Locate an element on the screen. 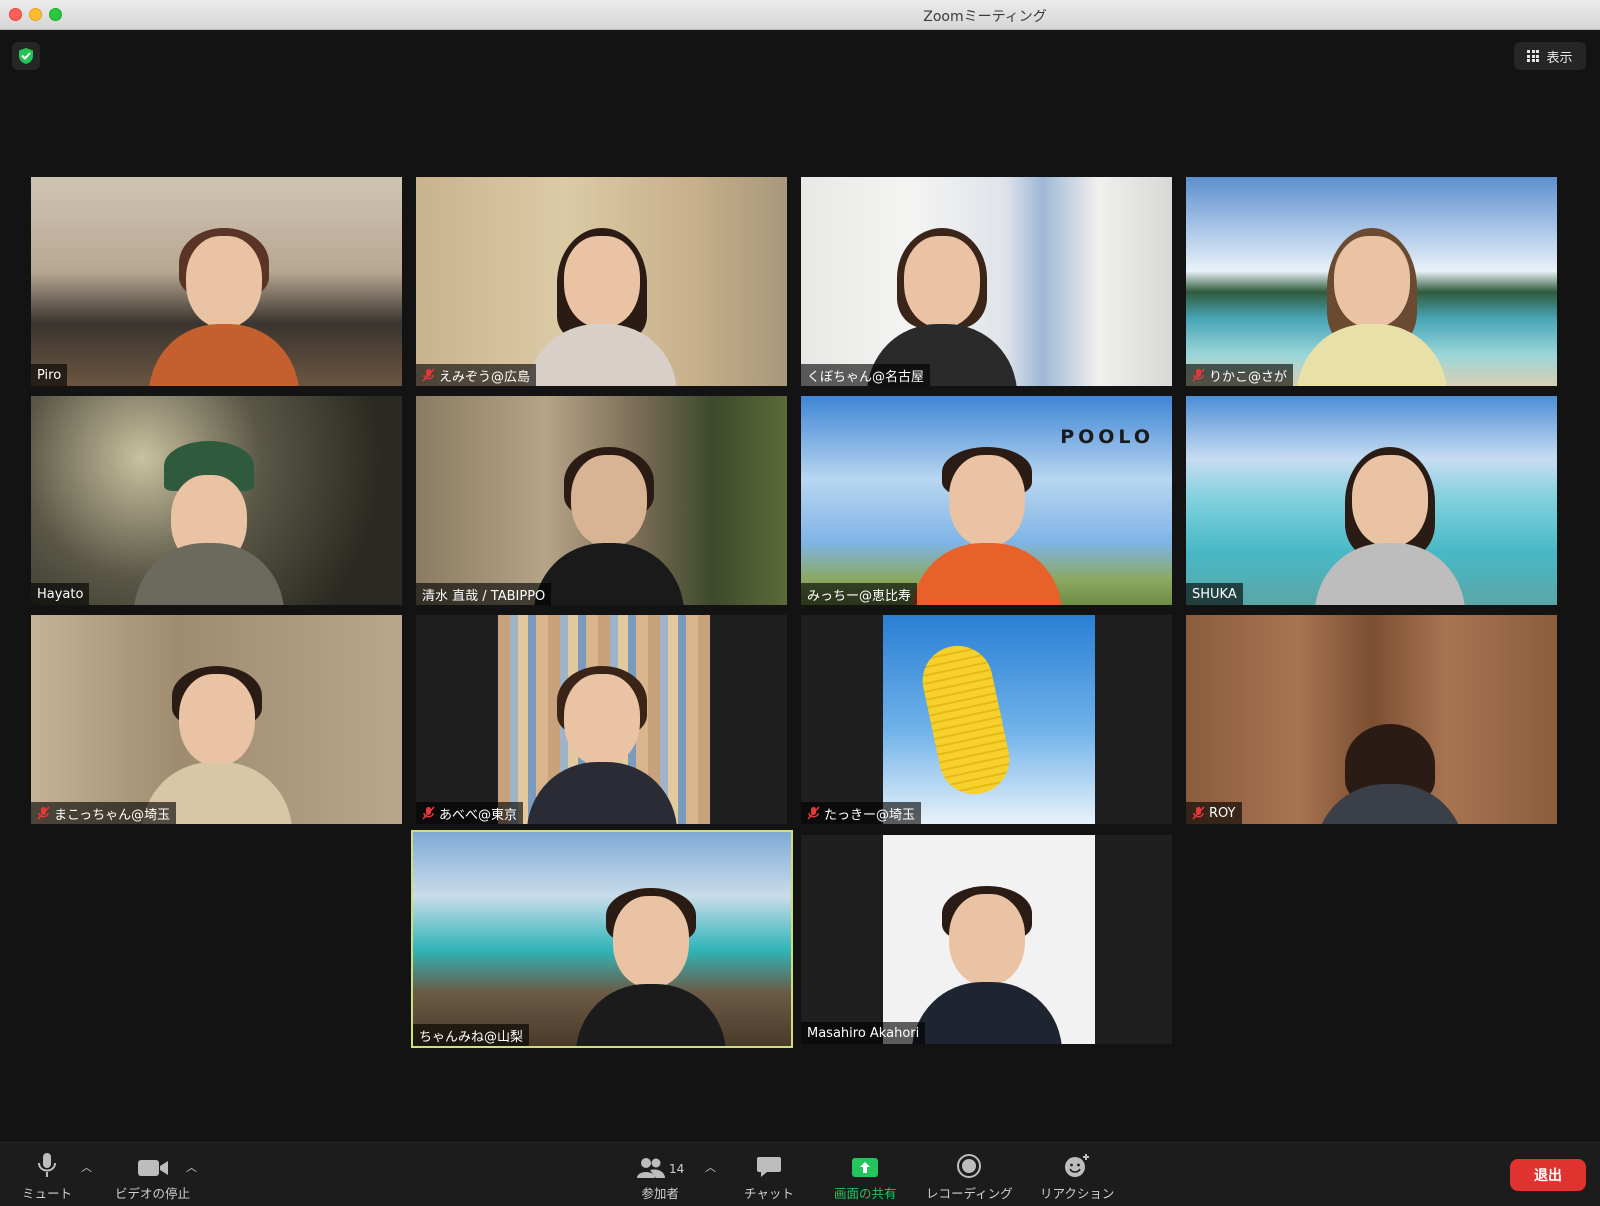  reactions-label: リアクション is located at coordinates (1077, 1193).